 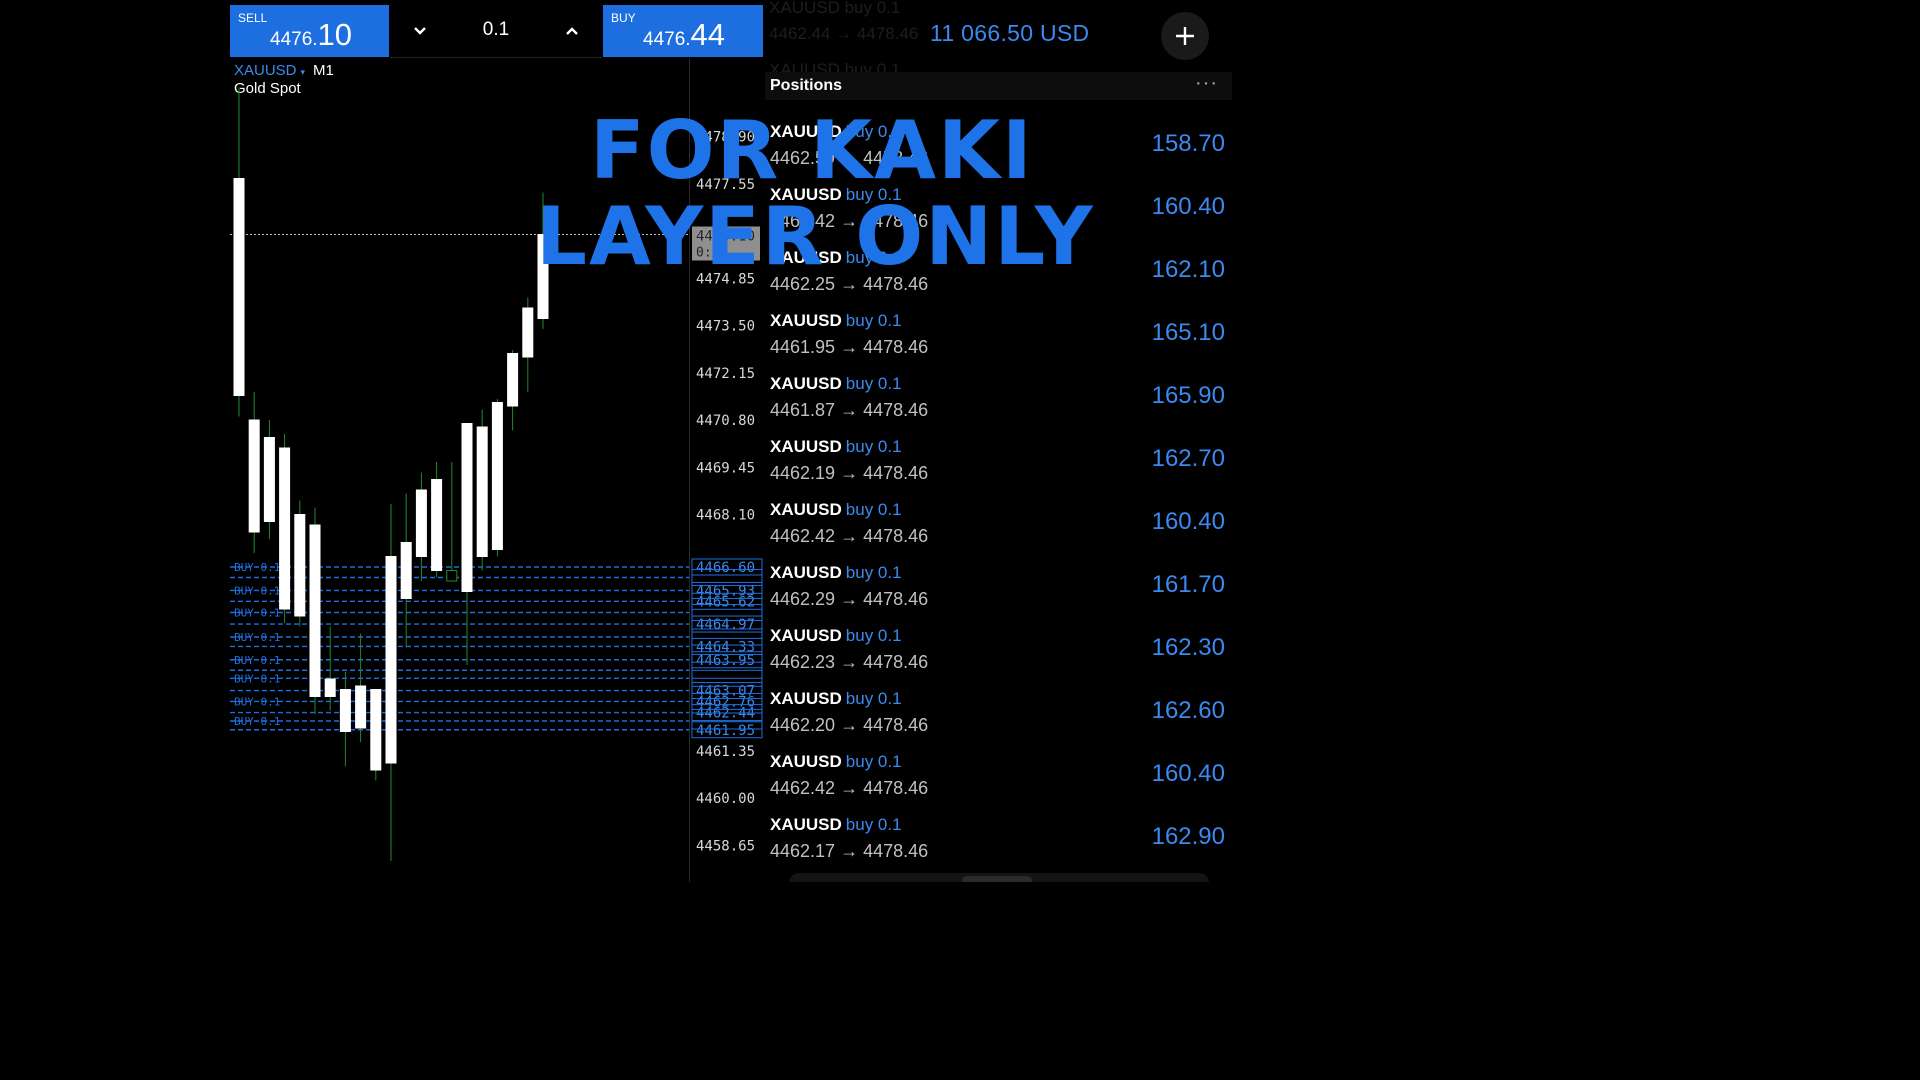 What do you see at coordinates (725, 327) in the screenshot?
I see `price-axis-label: 4473.50` at bounding box center [725, 327].